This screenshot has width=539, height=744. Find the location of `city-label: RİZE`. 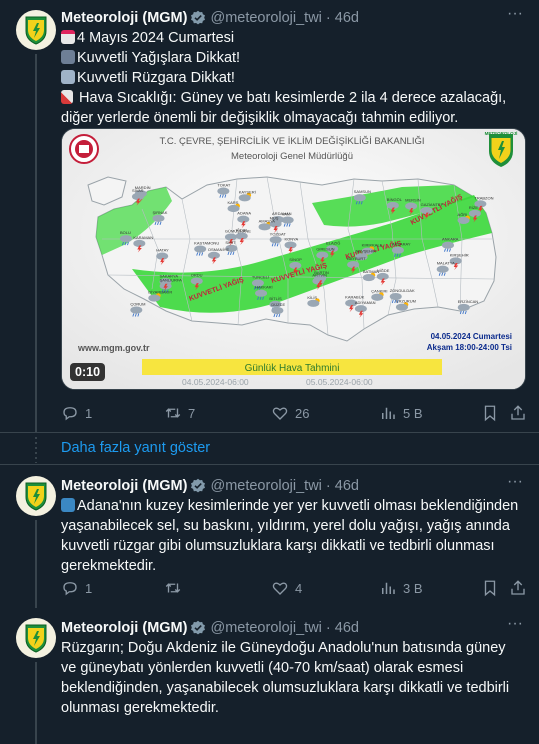

city-label: RİZE is located at coordinates (473, 207).